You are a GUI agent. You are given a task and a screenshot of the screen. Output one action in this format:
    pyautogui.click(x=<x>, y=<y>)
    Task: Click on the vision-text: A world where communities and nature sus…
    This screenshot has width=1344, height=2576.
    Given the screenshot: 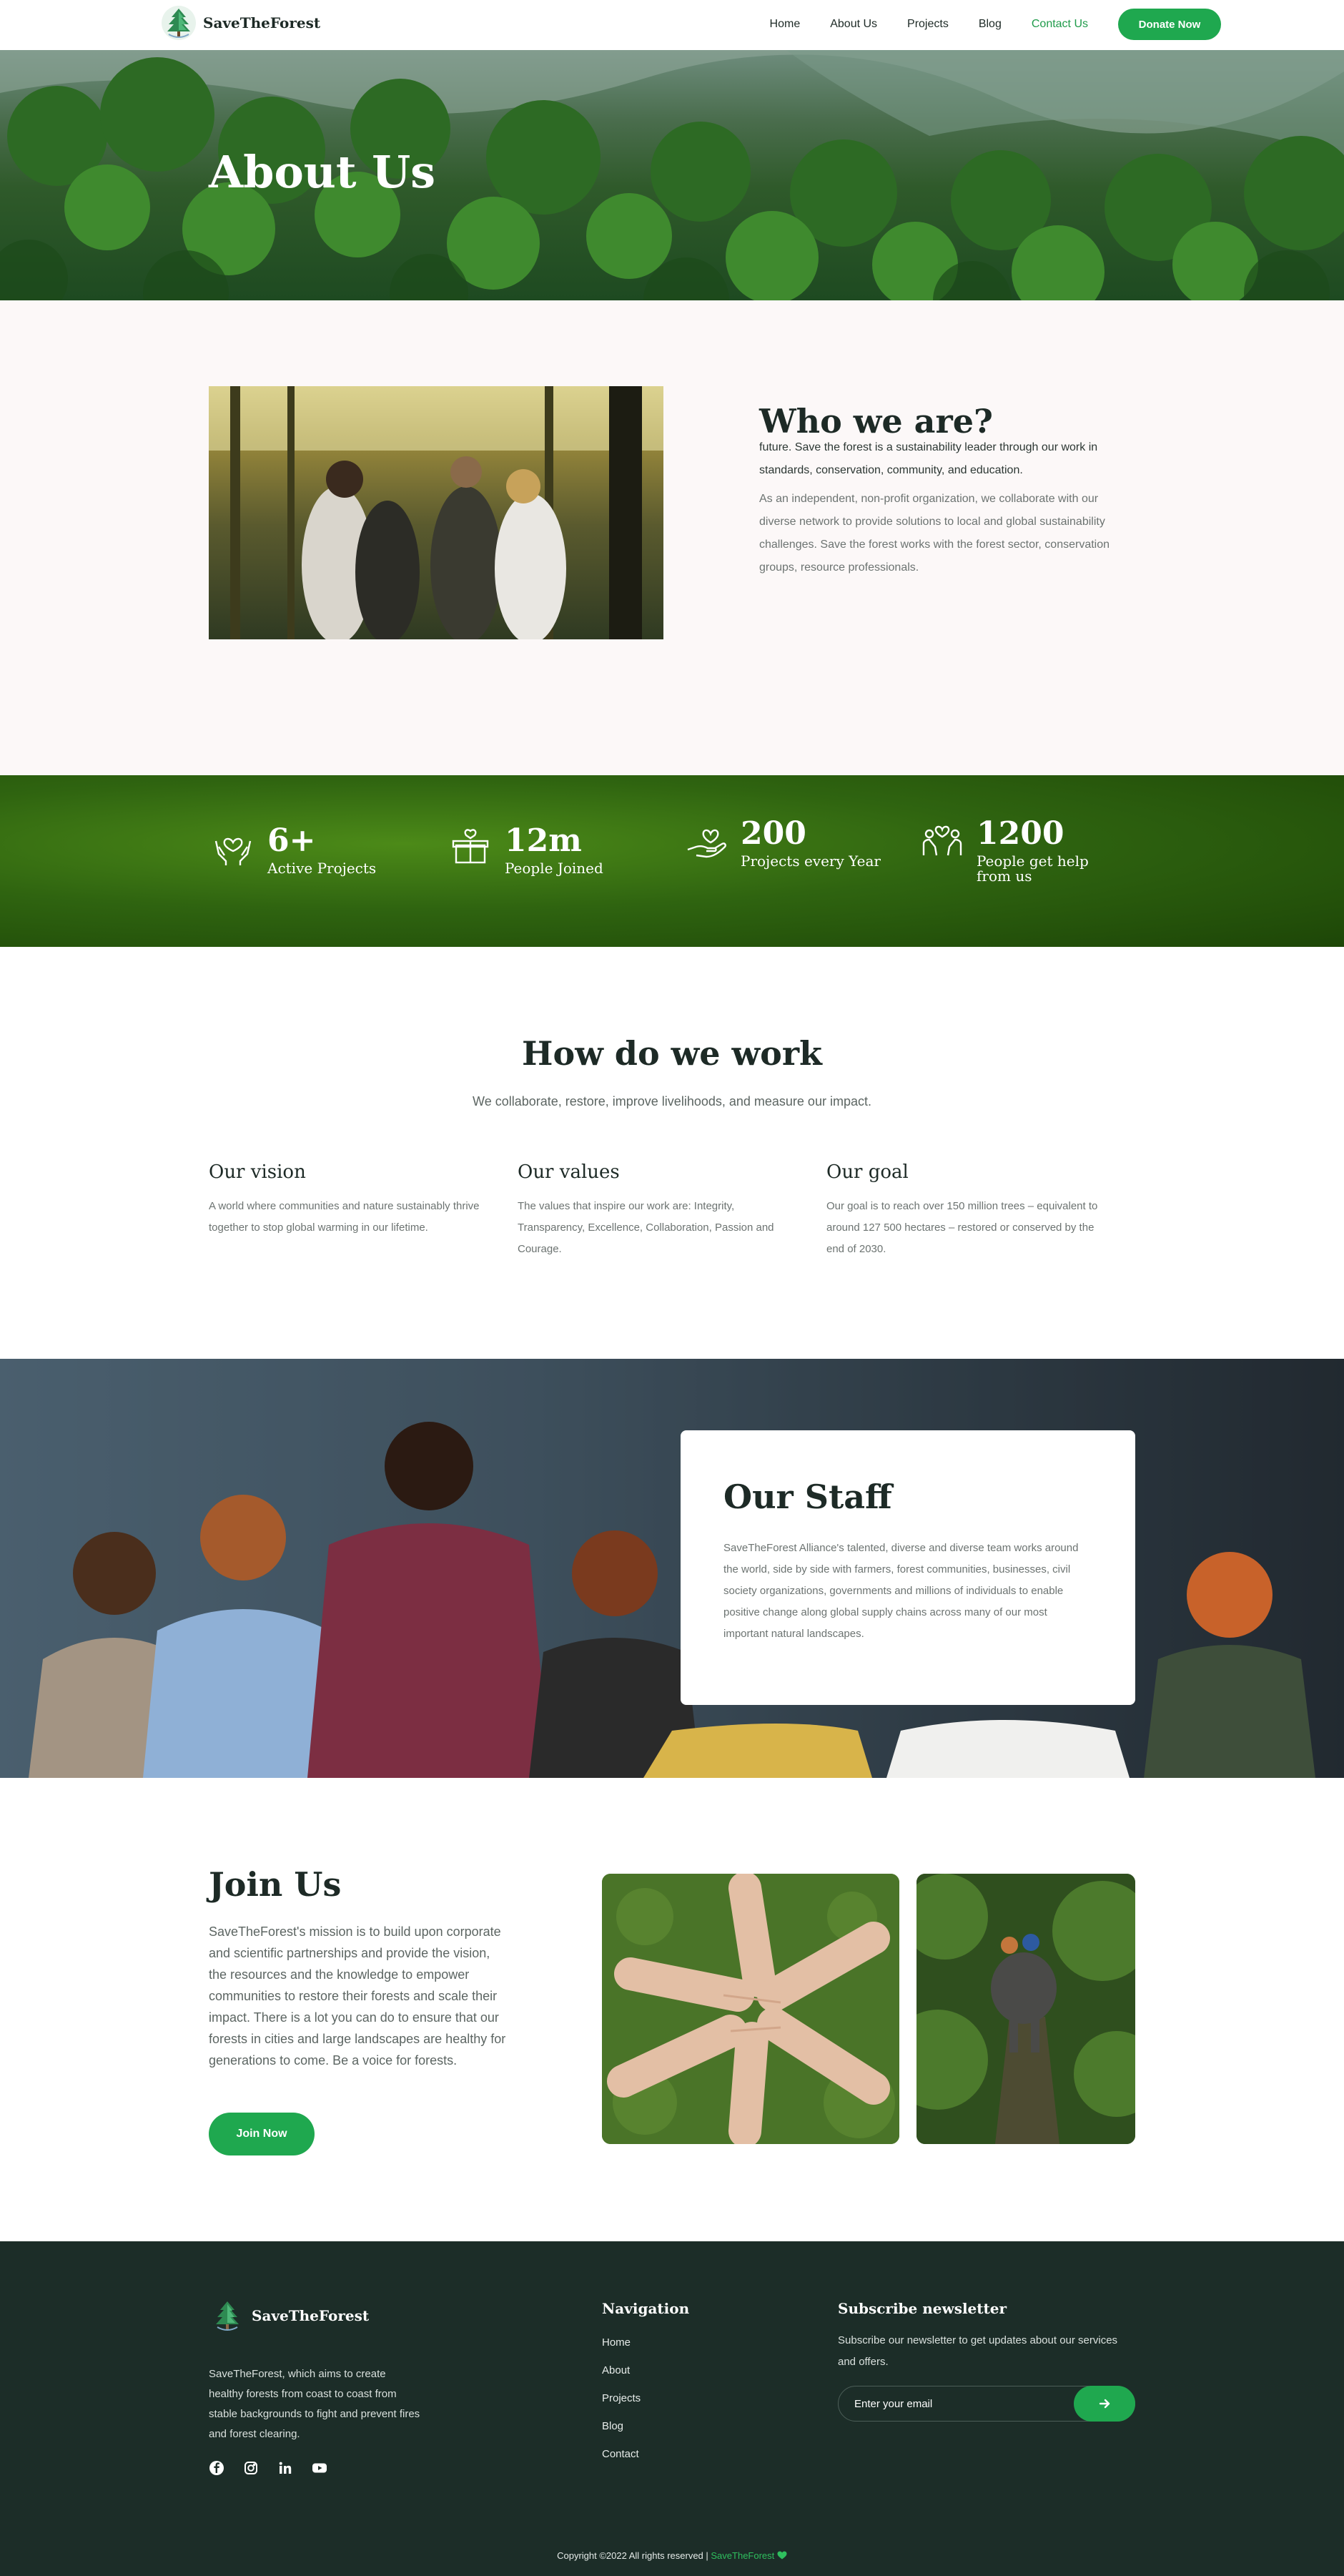 What is the action you would take?
    pyautogui.click(x=344, y=1217)
    